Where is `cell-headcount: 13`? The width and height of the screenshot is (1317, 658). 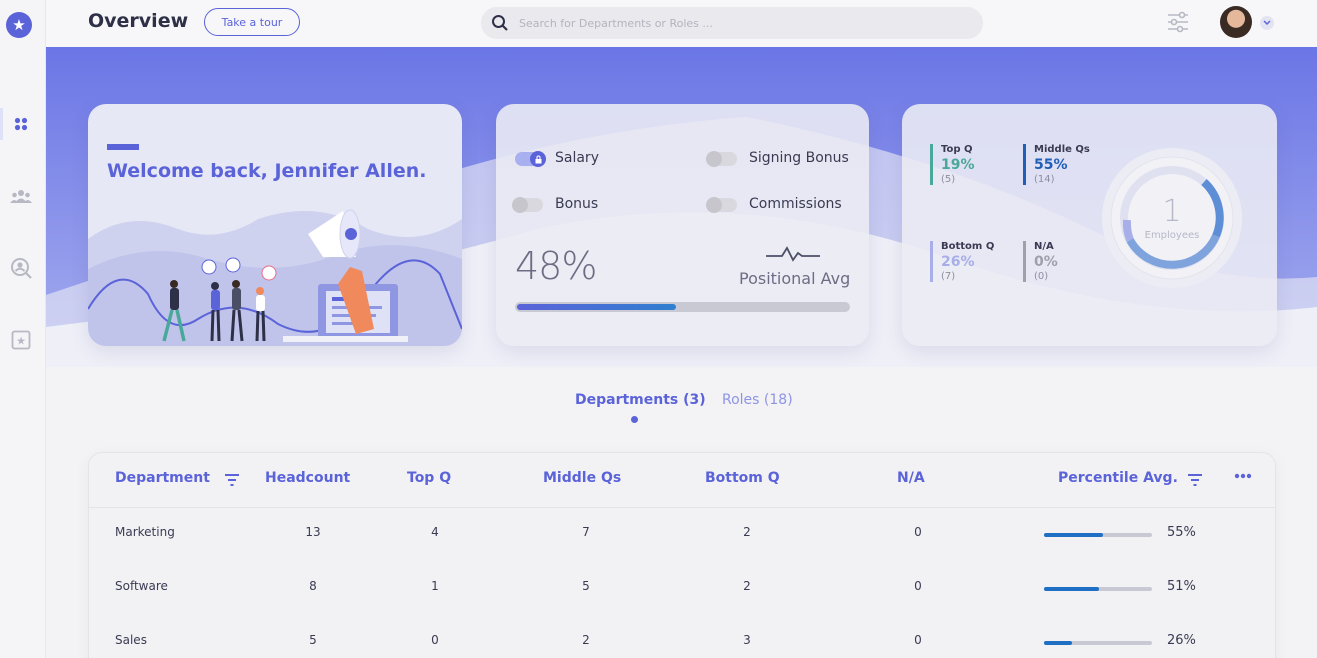
cell-headcount: 13 is located at coordinates (313, 532).